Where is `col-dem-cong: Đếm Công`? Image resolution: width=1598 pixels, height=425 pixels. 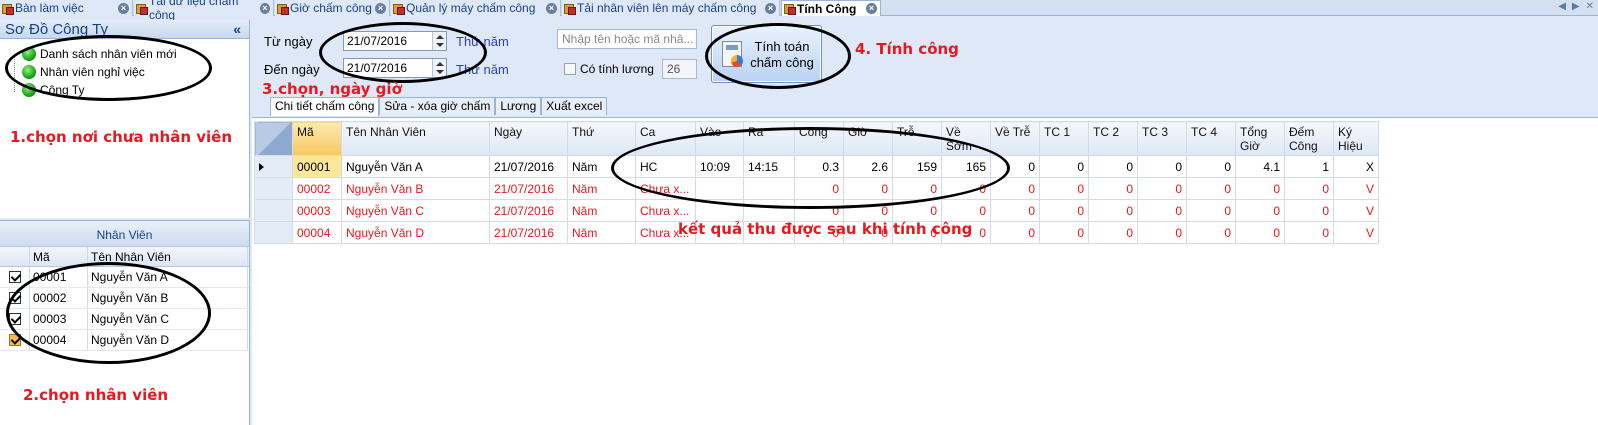 col-dem-cong: Đếm Công is located at coordinates (1309, 138).